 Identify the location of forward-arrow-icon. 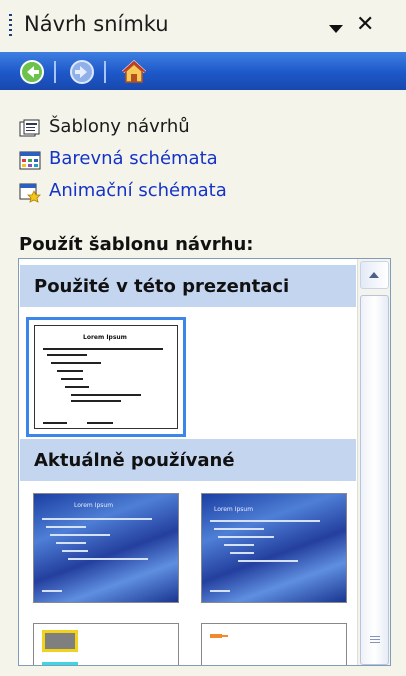
(82, 72).